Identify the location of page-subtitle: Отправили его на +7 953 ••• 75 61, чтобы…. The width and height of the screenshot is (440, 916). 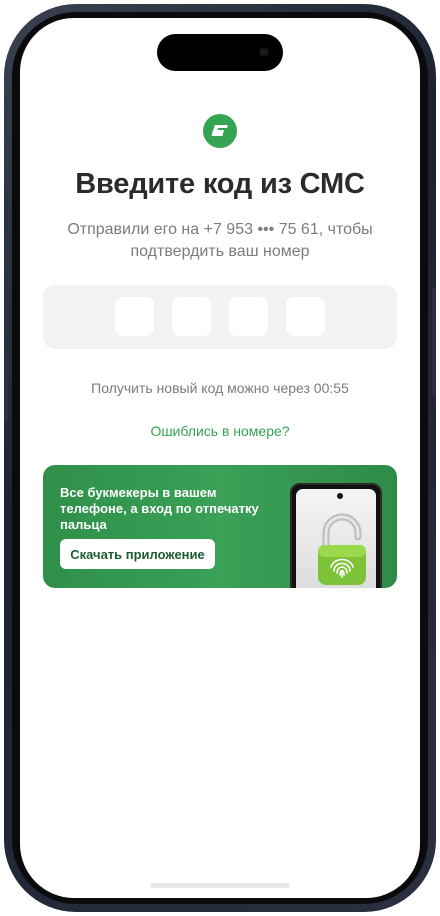
(220, 240).